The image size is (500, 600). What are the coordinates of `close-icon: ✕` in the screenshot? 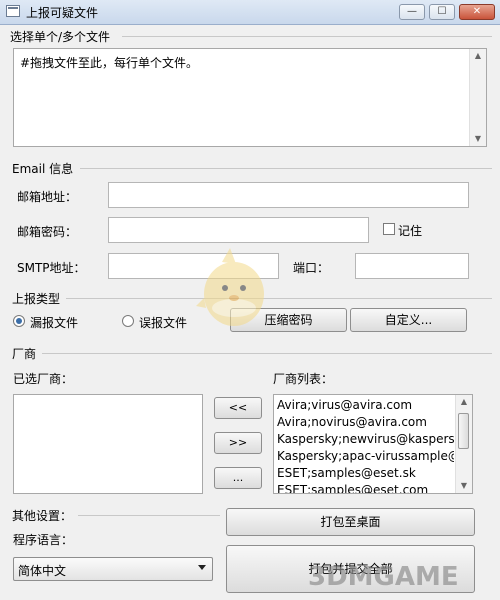 It's located at (477, 12).